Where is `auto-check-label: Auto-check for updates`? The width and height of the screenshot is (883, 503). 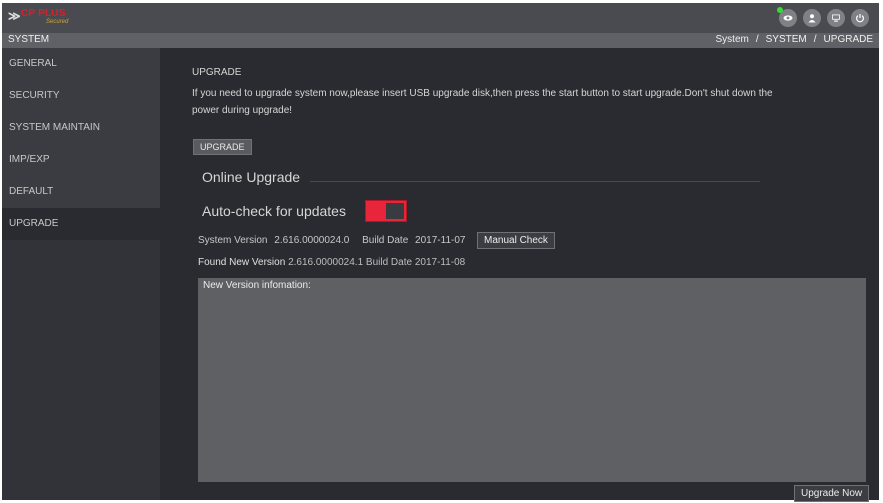 auto-check-label: Auto-check for updates is located at coordinates (274, 211).